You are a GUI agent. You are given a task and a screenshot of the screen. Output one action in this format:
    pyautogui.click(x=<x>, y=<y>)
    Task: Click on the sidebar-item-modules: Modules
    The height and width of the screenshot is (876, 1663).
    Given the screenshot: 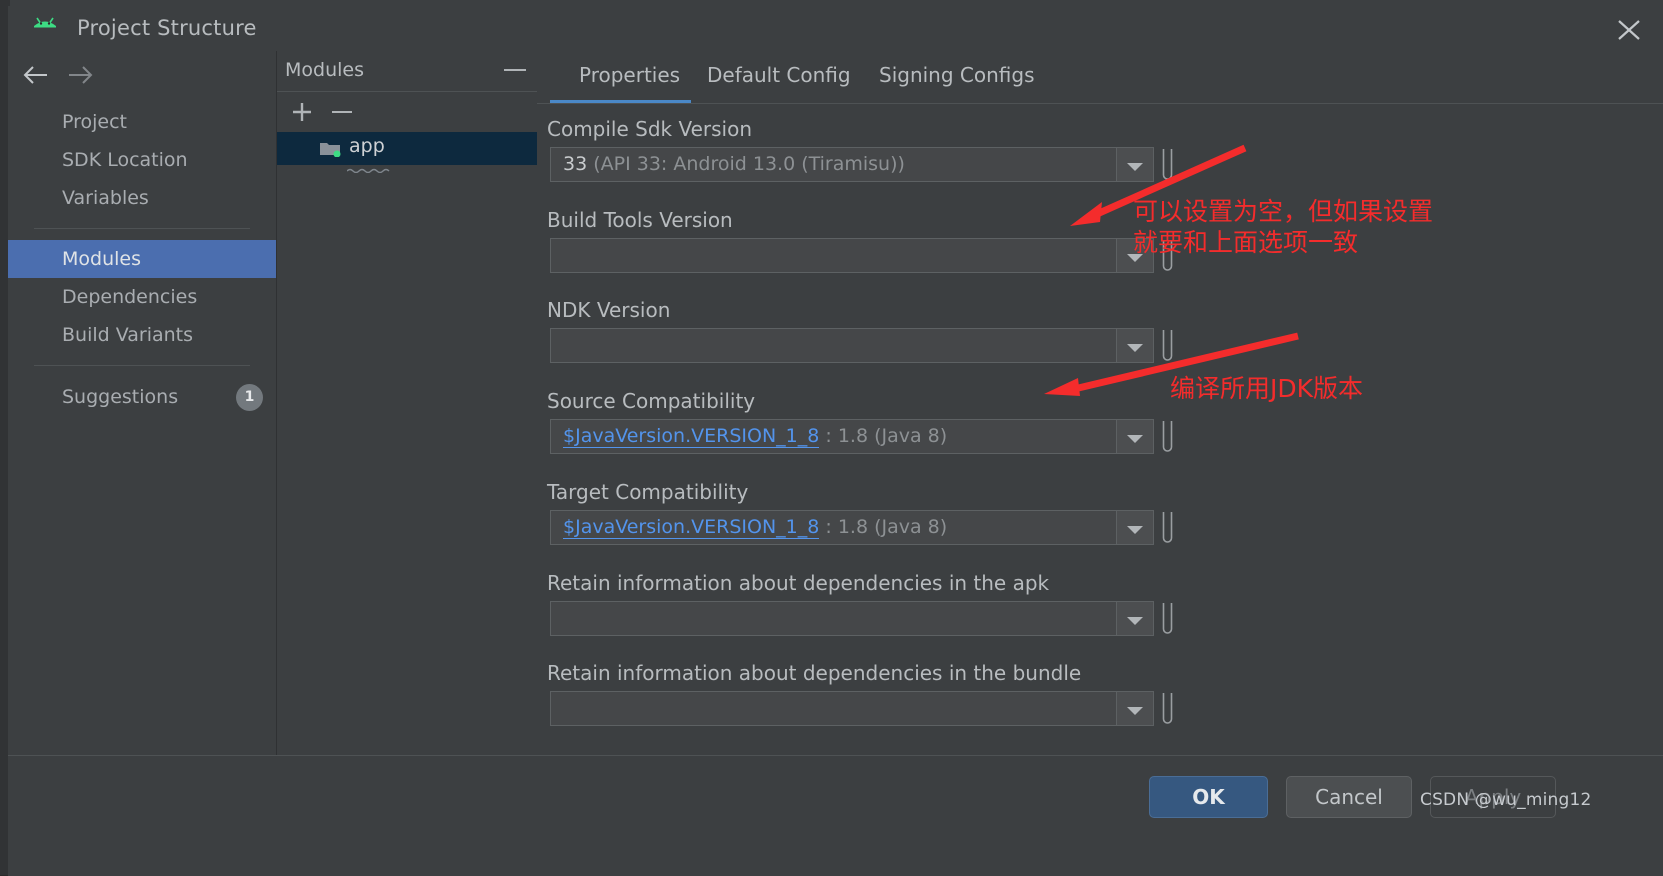 What is the action you would take?
    pyautogui.click(x=142, y=259)
    